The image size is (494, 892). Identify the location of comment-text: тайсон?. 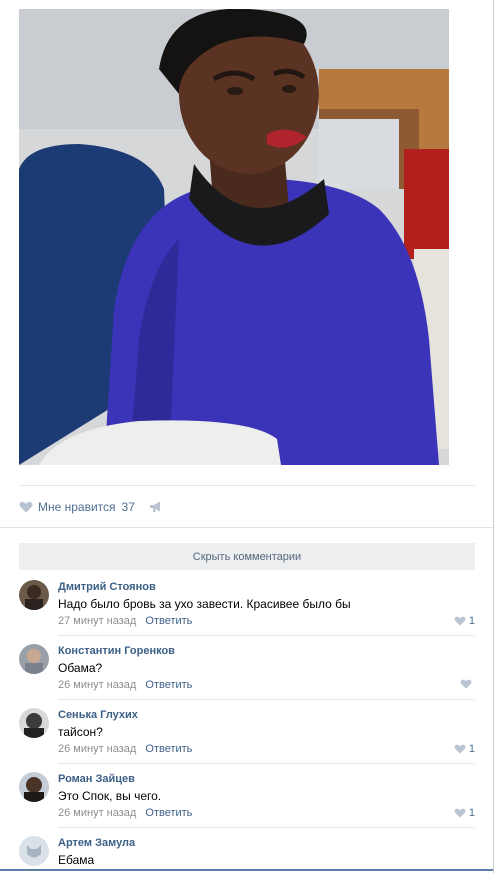
(80, 732).